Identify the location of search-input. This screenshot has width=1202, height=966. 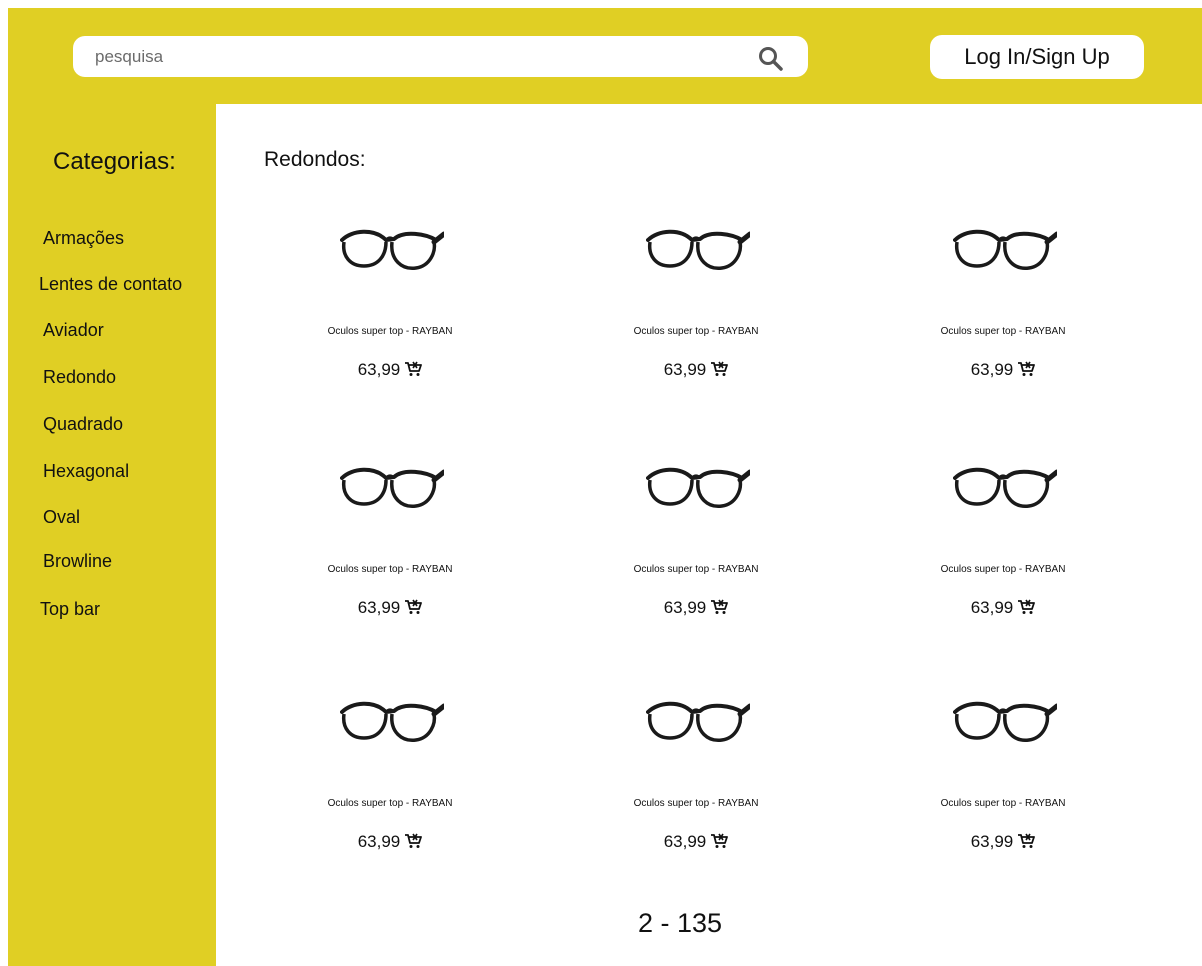
(415, 56).